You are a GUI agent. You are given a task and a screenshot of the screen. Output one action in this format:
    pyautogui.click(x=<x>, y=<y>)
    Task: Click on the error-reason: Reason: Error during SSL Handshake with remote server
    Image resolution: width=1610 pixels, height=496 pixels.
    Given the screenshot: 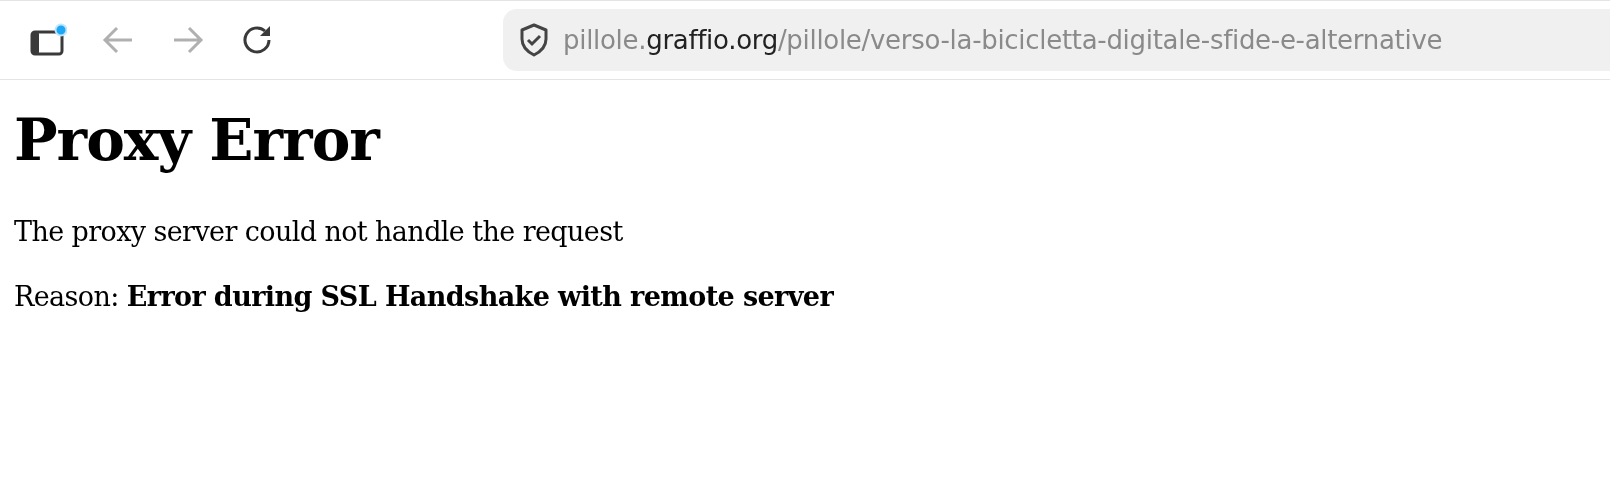 What is the action you would take?
    pyautogui.click(x=423, y=296)
    